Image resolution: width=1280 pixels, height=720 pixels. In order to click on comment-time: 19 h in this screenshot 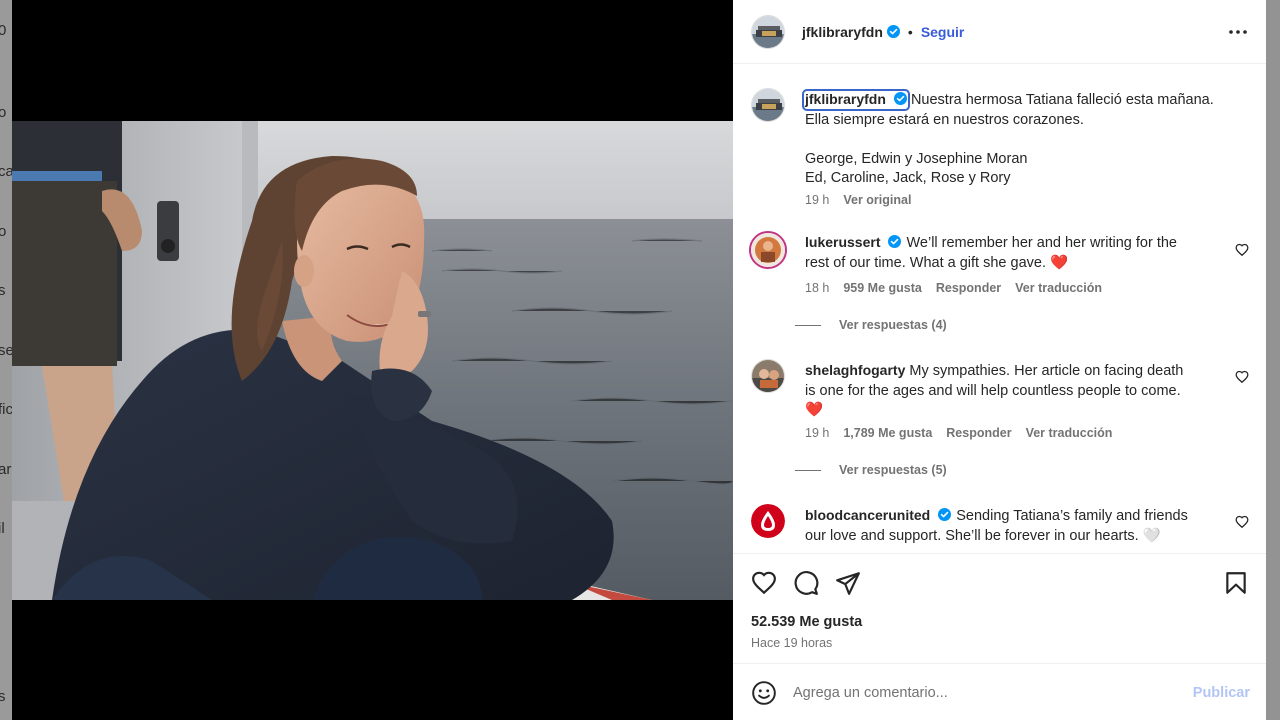, I will do `click(817, 433)`.